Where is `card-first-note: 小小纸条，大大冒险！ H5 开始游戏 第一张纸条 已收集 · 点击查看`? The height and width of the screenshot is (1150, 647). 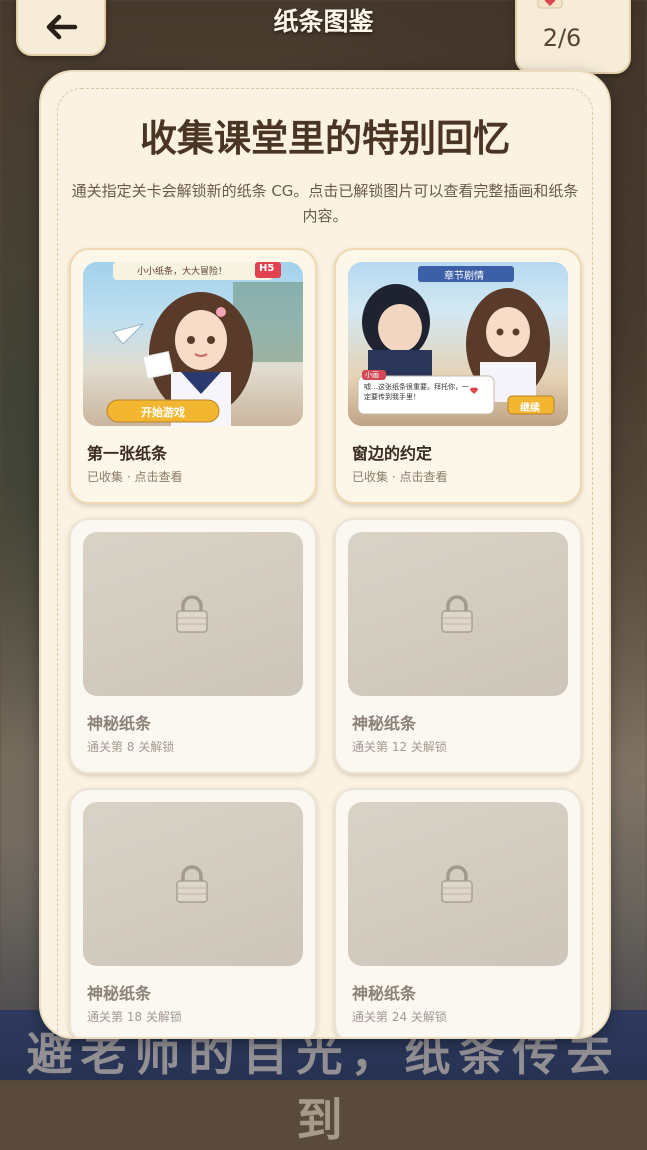
card-first-note: 小小纸条，大大冒险！ H5 开始游戏 第一张纸条 已收集 · 点击查看 is located at coordinates (193, 376).